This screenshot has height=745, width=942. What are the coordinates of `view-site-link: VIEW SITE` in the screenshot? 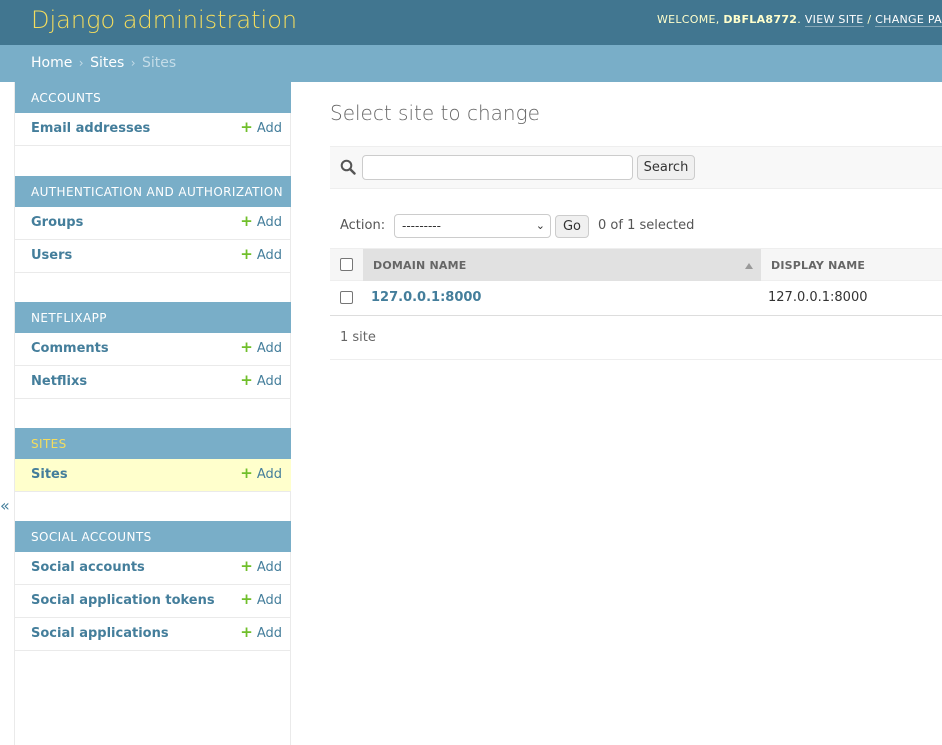 It's located at (834, 20).